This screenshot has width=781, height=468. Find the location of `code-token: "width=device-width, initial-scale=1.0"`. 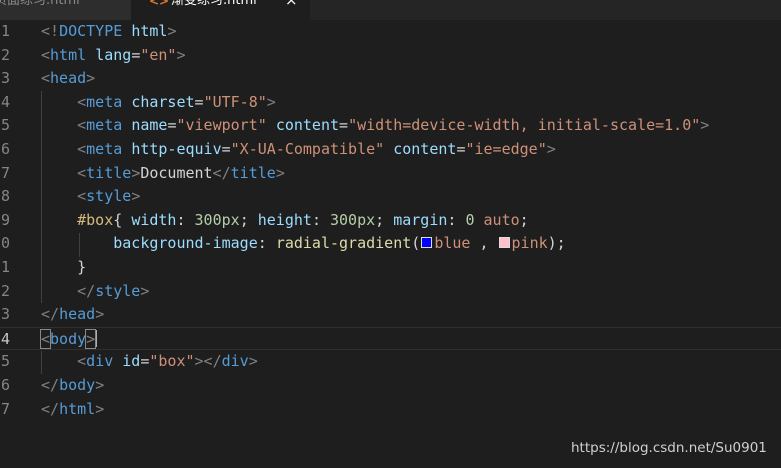

code-token: "width=device-width, initial-scale=1.0" is located at coordinates (524, 125).